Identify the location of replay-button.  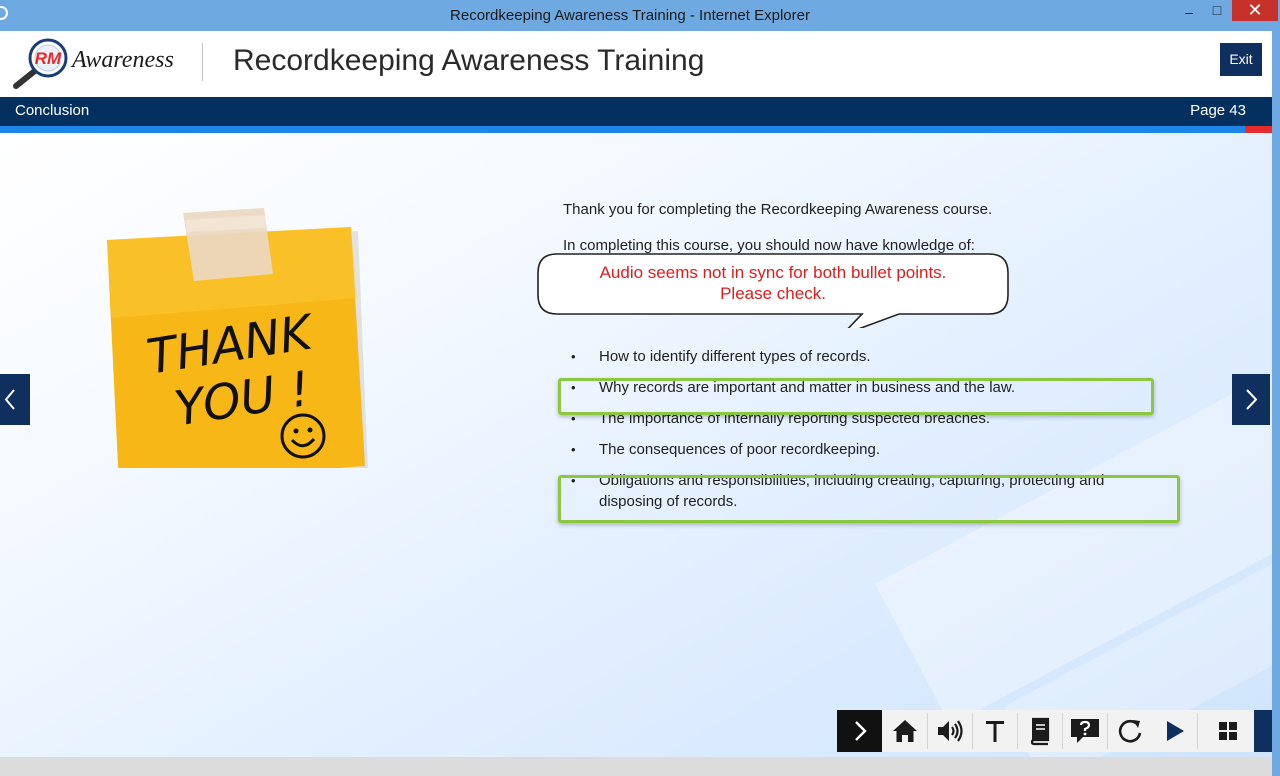
(1129, 731).